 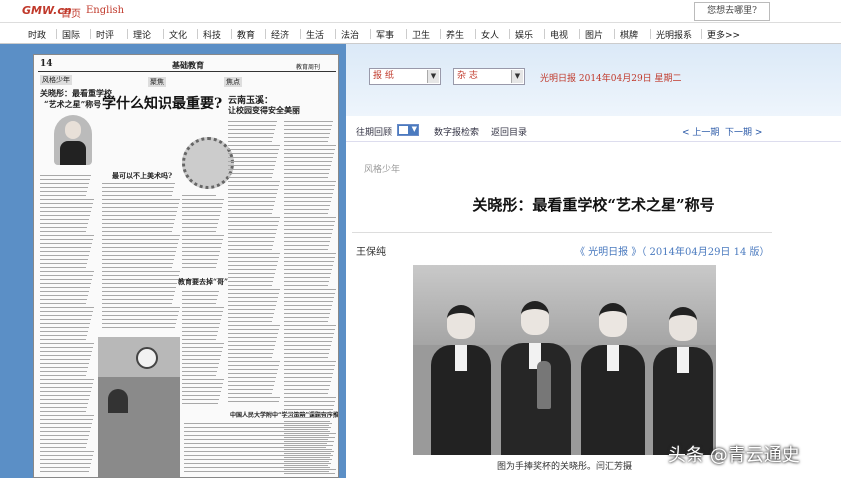 I want to click on col1-portrait, so click(x=73, y=140).